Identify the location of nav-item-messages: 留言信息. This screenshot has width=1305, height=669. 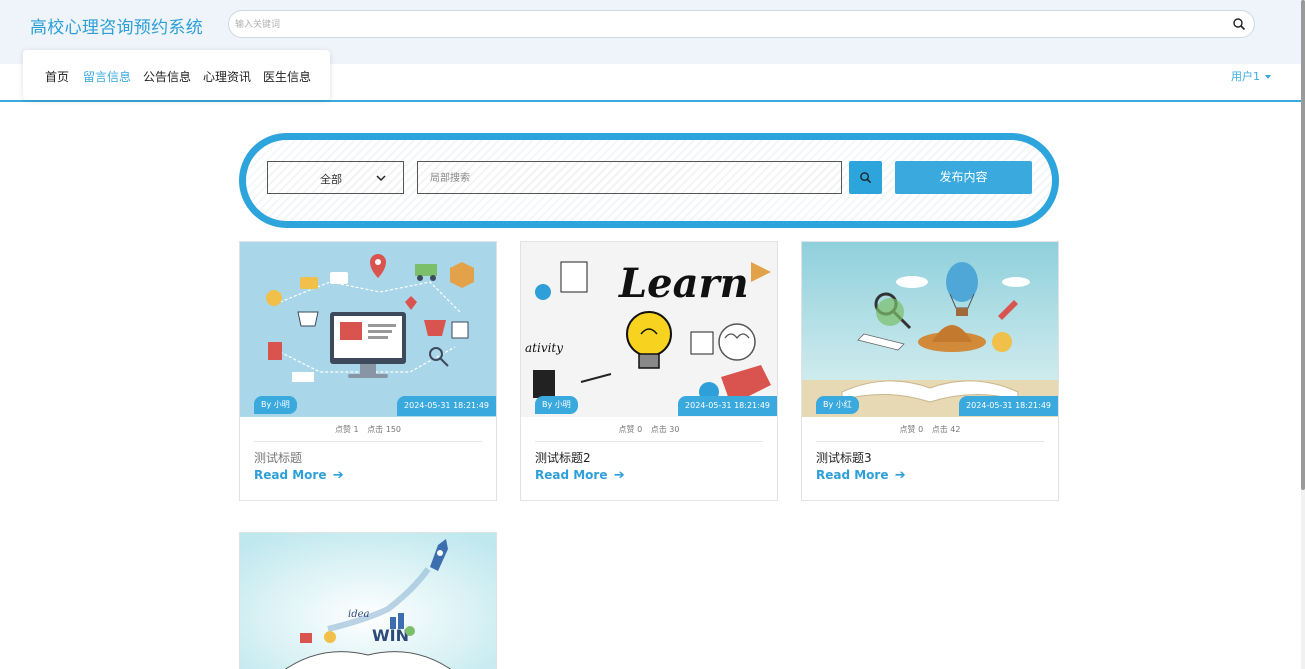
(107, 76).